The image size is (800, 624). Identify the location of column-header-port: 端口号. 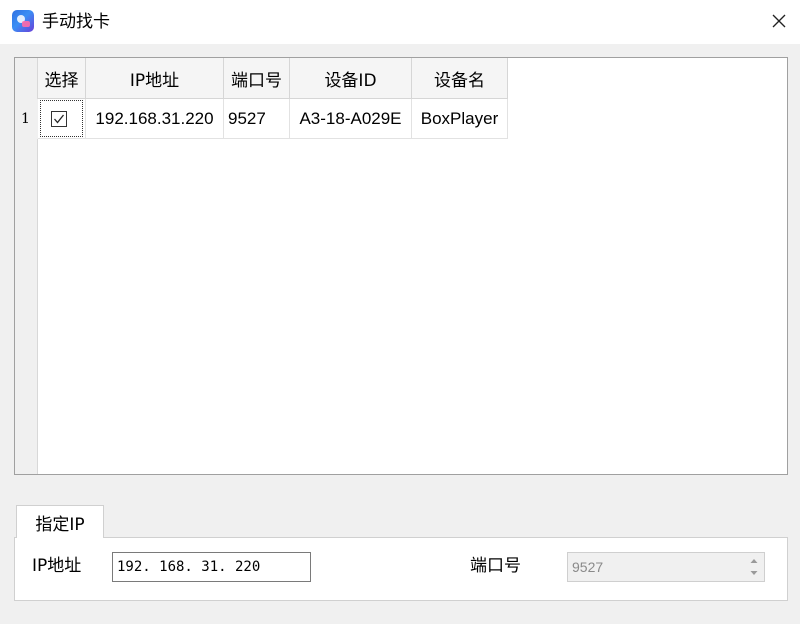
(257, 78).